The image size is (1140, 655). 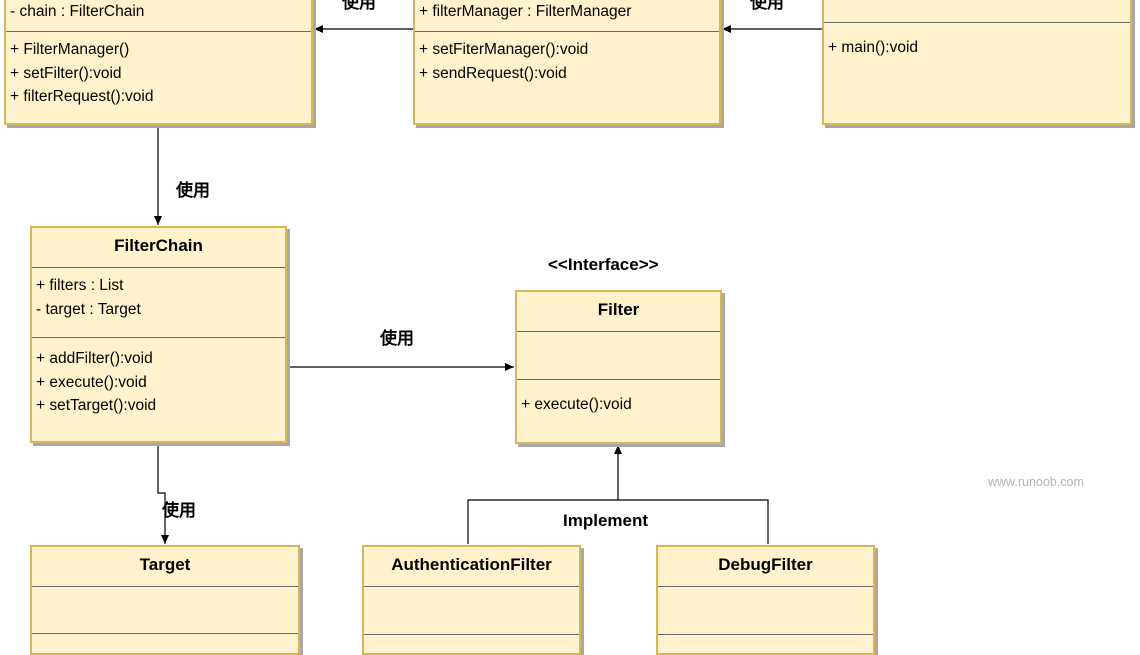 What do you see at coordinates (767, 6) in the screenshot?
I see `uses-label-demo-client: 使用` at bounding box center [767, 6].